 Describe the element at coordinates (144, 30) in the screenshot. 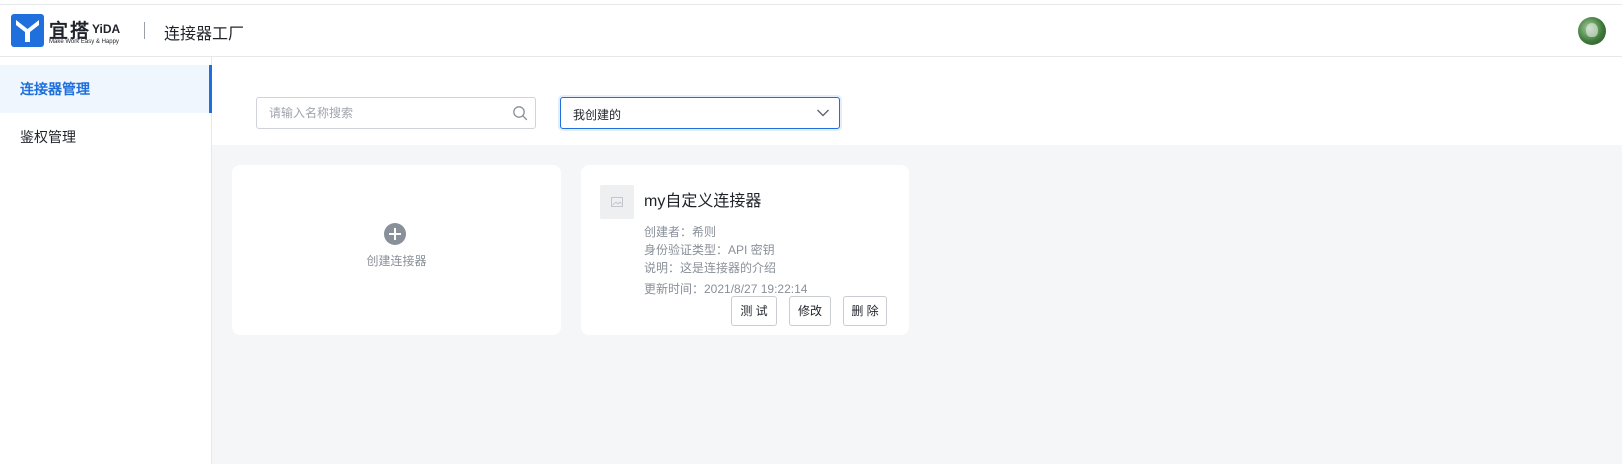

I see `header-divider` at that location.